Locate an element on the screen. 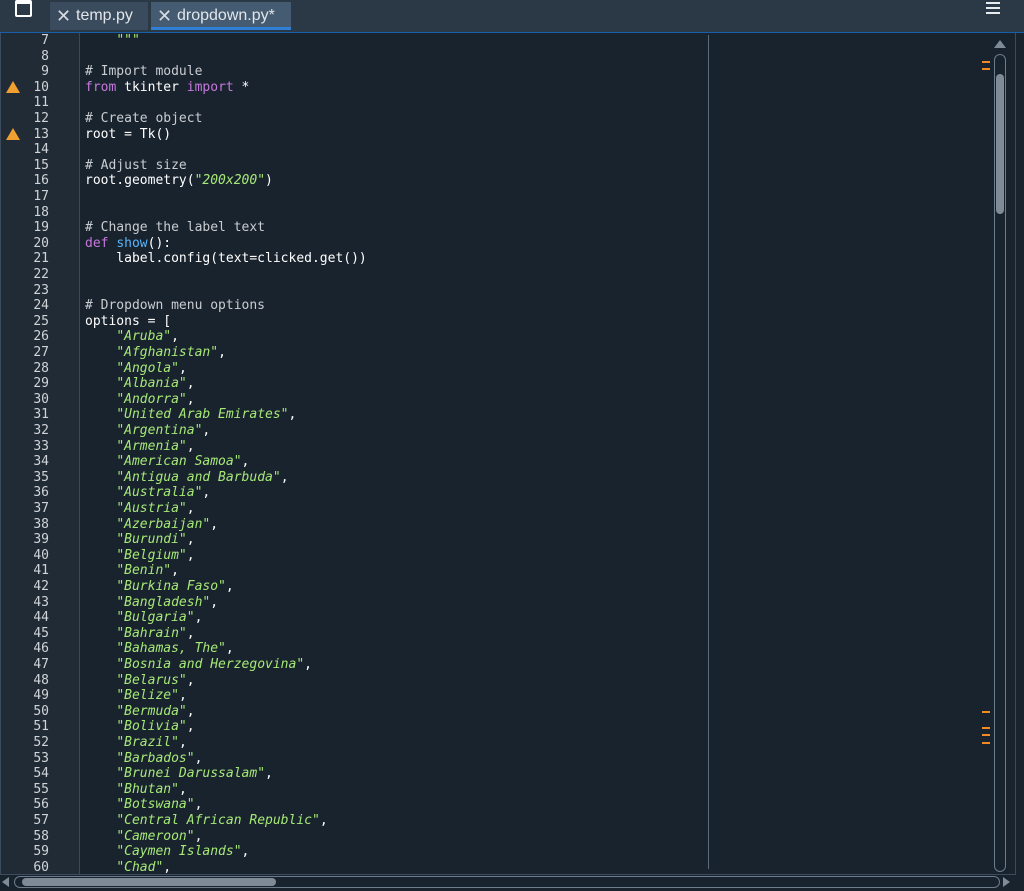  code-line: 24 # Dropdown menu options is located at coordinates (501, 306).